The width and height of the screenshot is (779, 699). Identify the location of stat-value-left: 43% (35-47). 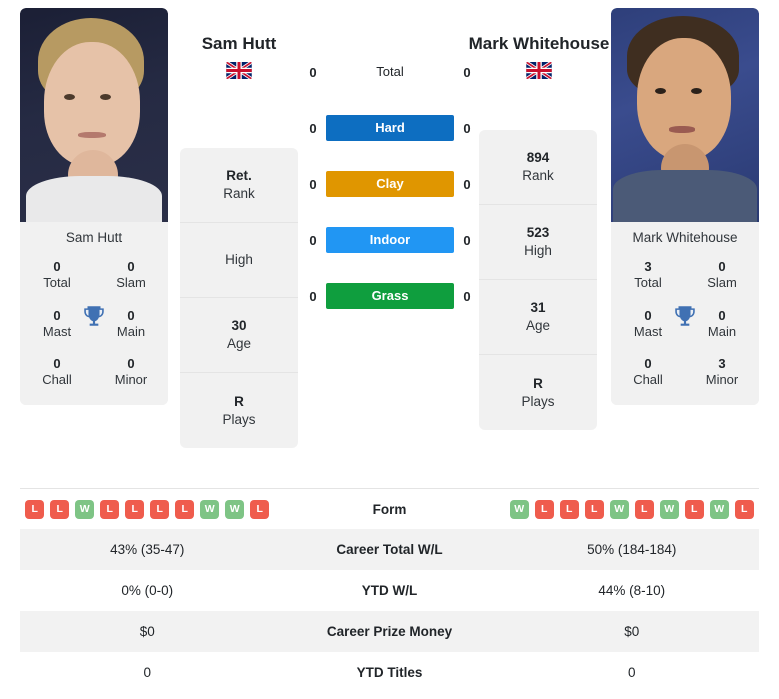
(147, 549).